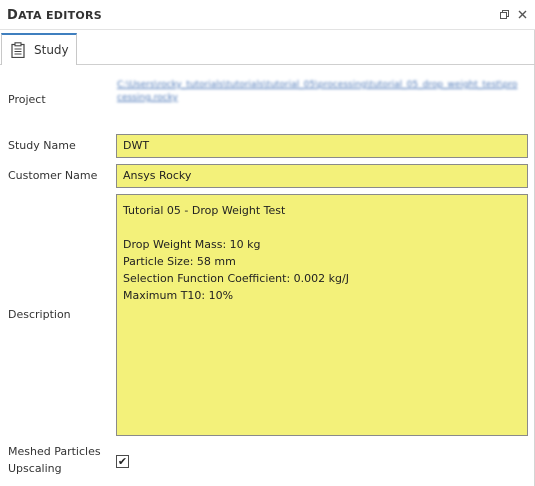 This screenshot has height=486, width=535. I want to click on customer-name-label: Customer Name, so click(53, 175).